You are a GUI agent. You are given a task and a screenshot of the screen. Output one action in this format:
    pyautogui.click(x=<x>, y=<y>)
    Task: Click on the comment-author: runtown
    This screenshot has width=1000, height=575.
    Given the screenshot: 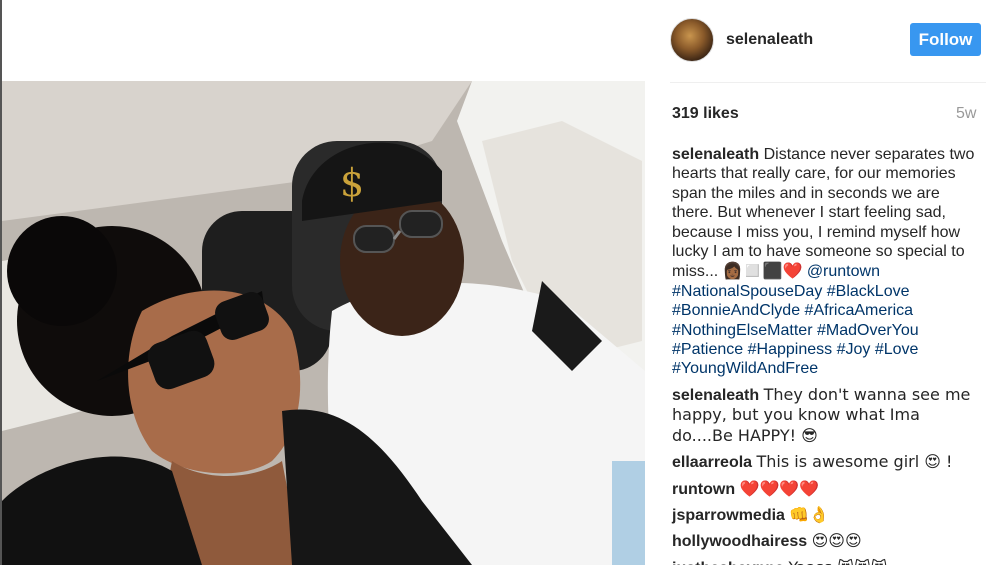 What is the action you would take?
    pyautogui.click(x=703, y=489)
    